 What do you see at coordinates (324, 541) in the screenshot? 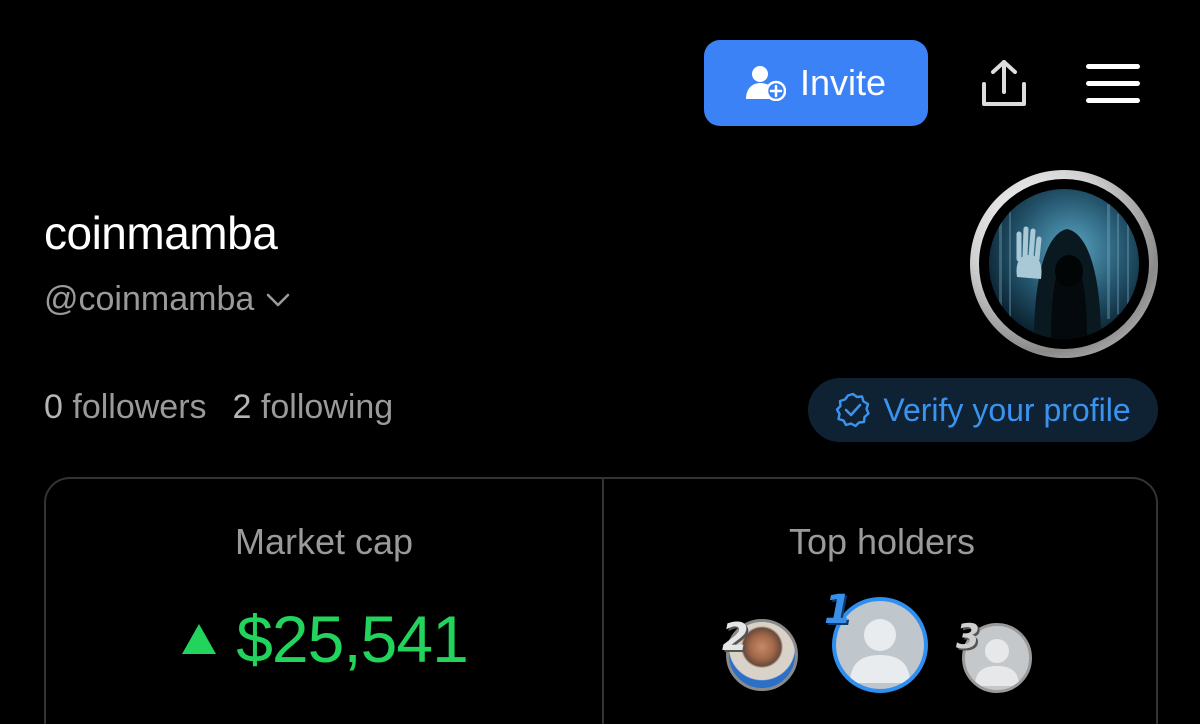
I see `market-cap-label: Market cap` at bounding box center [324, 541].